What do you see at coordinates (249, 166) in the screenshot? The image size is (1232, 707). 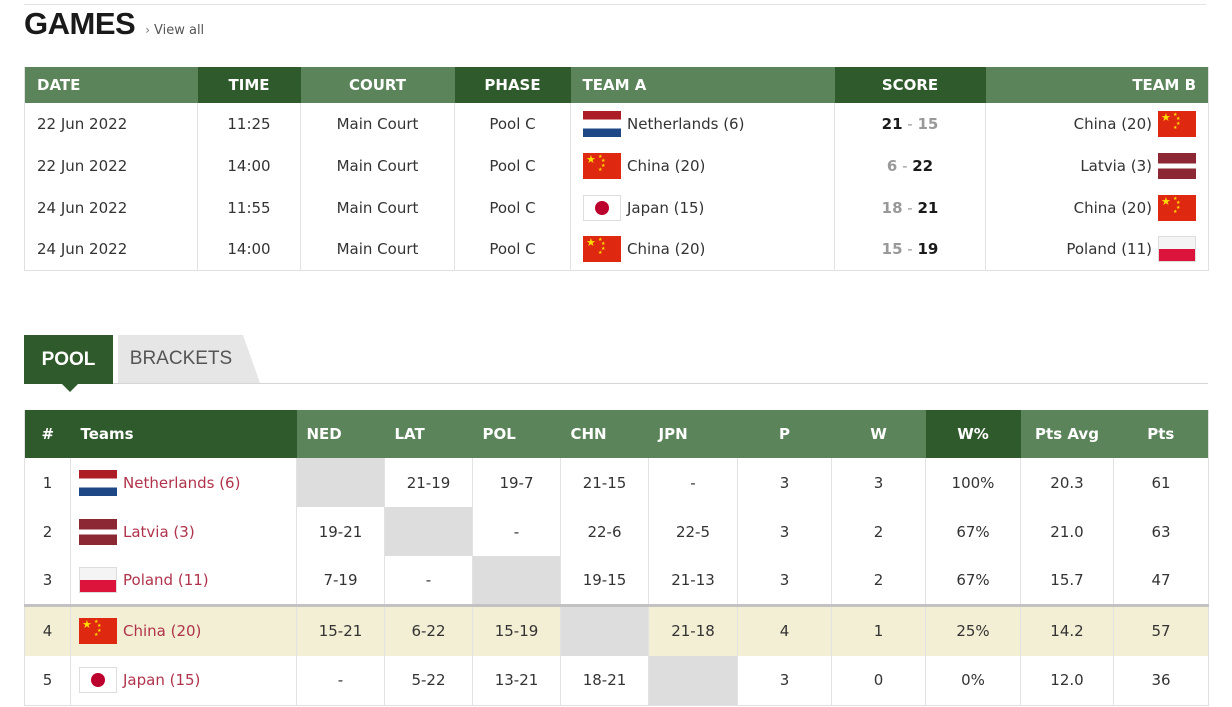 I see `game-time: 14:00` at bounding box center [249, 166].